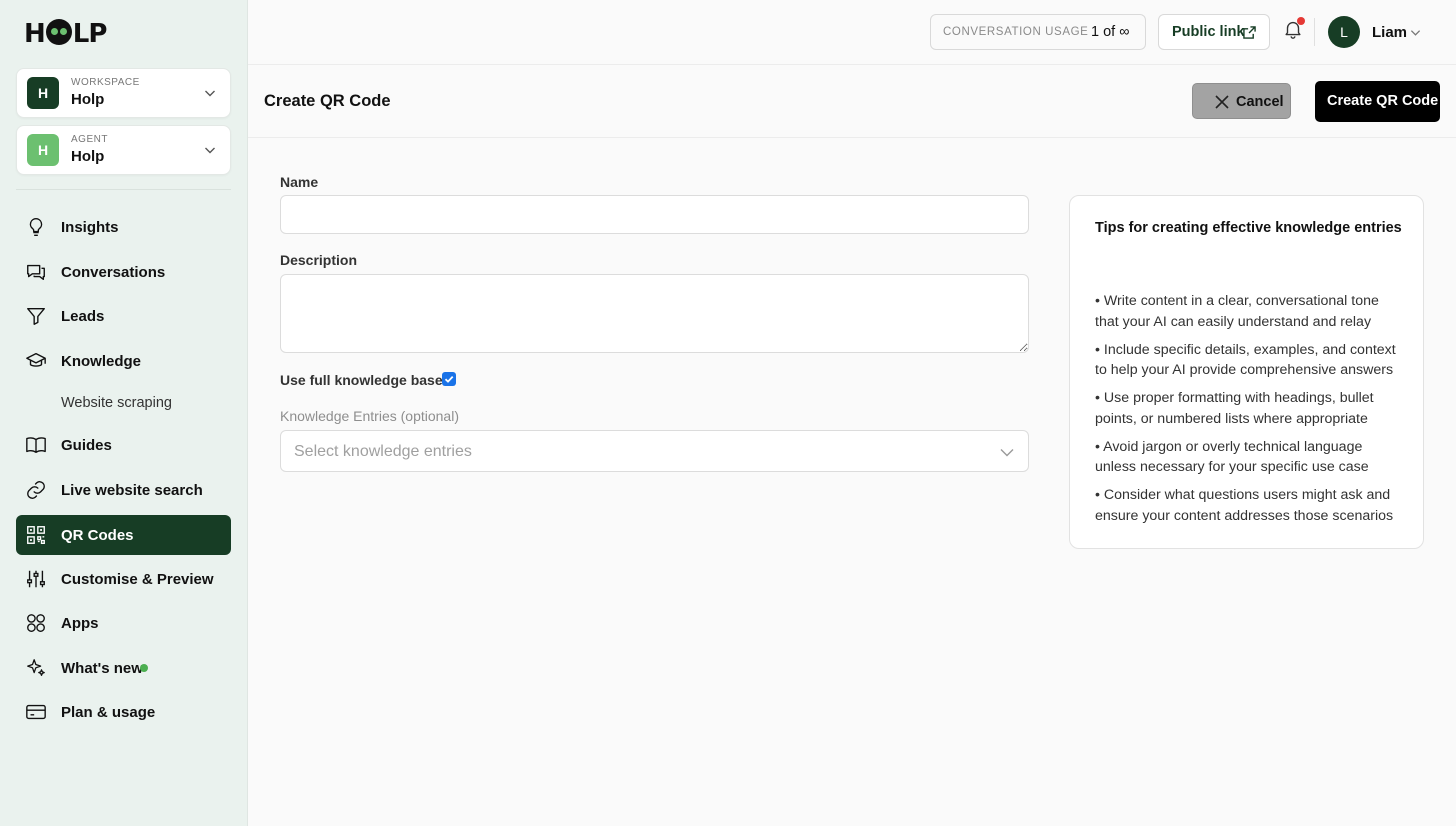 This screenshot has height=826, width=1456. I want to click on sidebar-item-label: Knowledge, so click(101, 361).